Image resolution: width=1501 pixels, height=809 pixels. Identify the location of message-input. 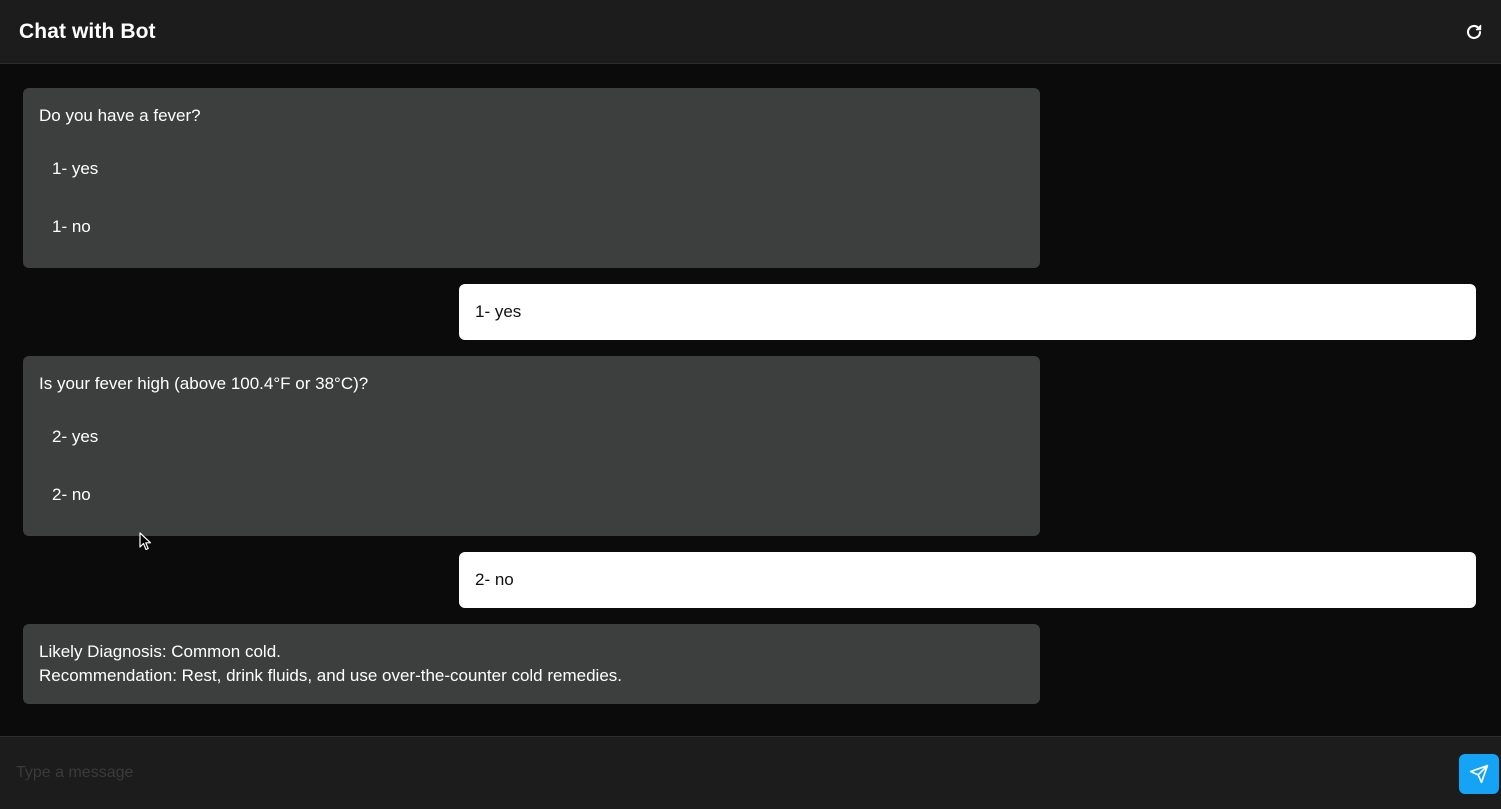
(726, 773).